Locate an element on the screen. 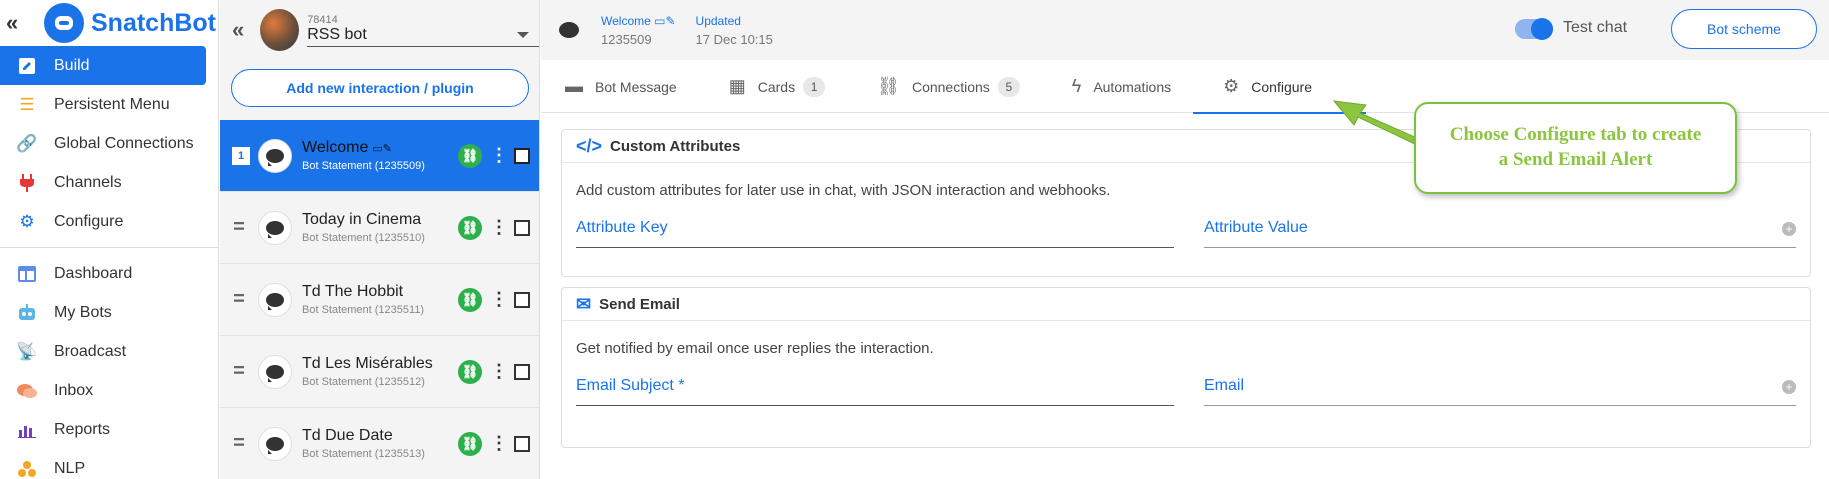 The width and height of the screenshot is (1829, 479). nav-item-reports: Reports is located at coordinates (109, 429).